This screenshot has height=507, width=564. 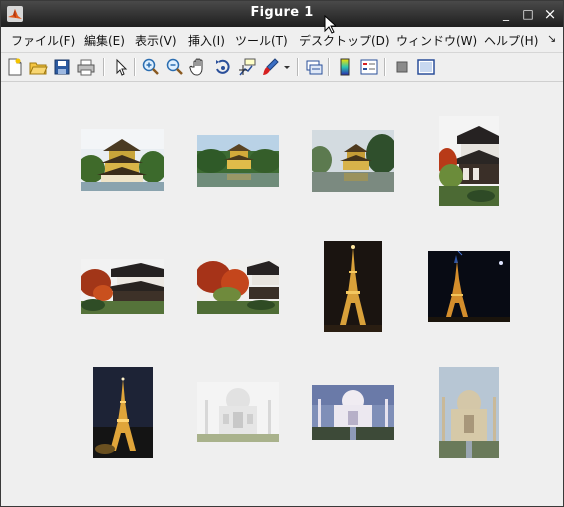 I want to click on menu-help: ヘルプ(H), so click(x=511, y=40).